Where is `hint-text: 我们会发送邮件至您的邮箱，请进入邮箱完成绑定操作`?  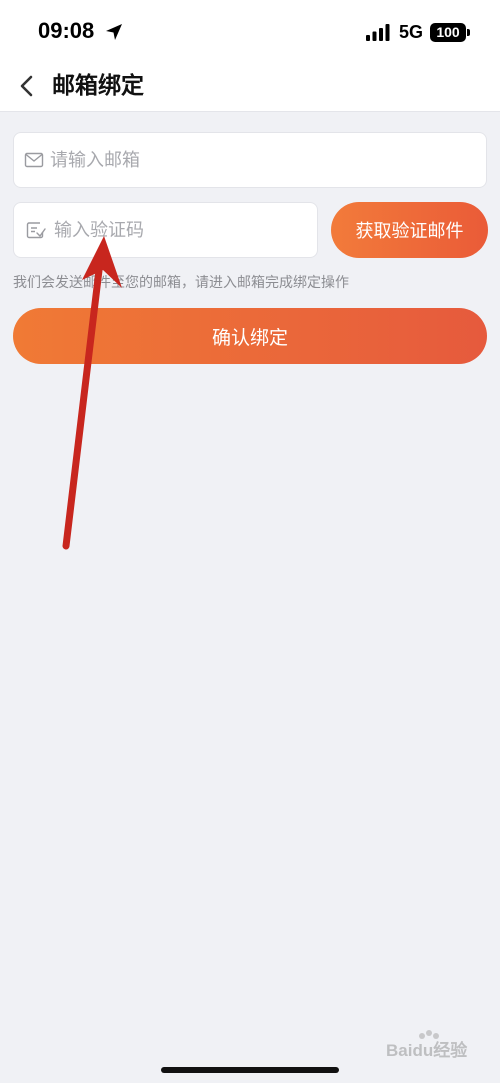 hint-text: 我们会发送邮件至您的邮箱，请进入邮箱完成绑定操作 is located at coordinates (181, 283).